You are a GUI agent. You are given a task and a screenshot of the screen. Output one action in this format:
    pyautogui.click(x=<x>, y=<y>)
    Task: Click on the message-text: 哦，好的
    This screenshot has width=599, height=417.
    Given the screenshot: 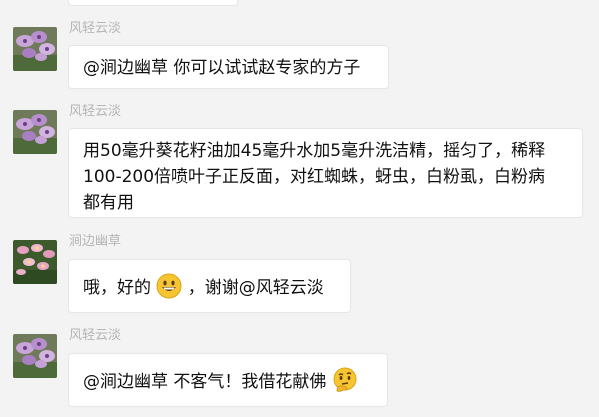 What is the action you would take?
    pyautogui.click(x=117, y=288)
    